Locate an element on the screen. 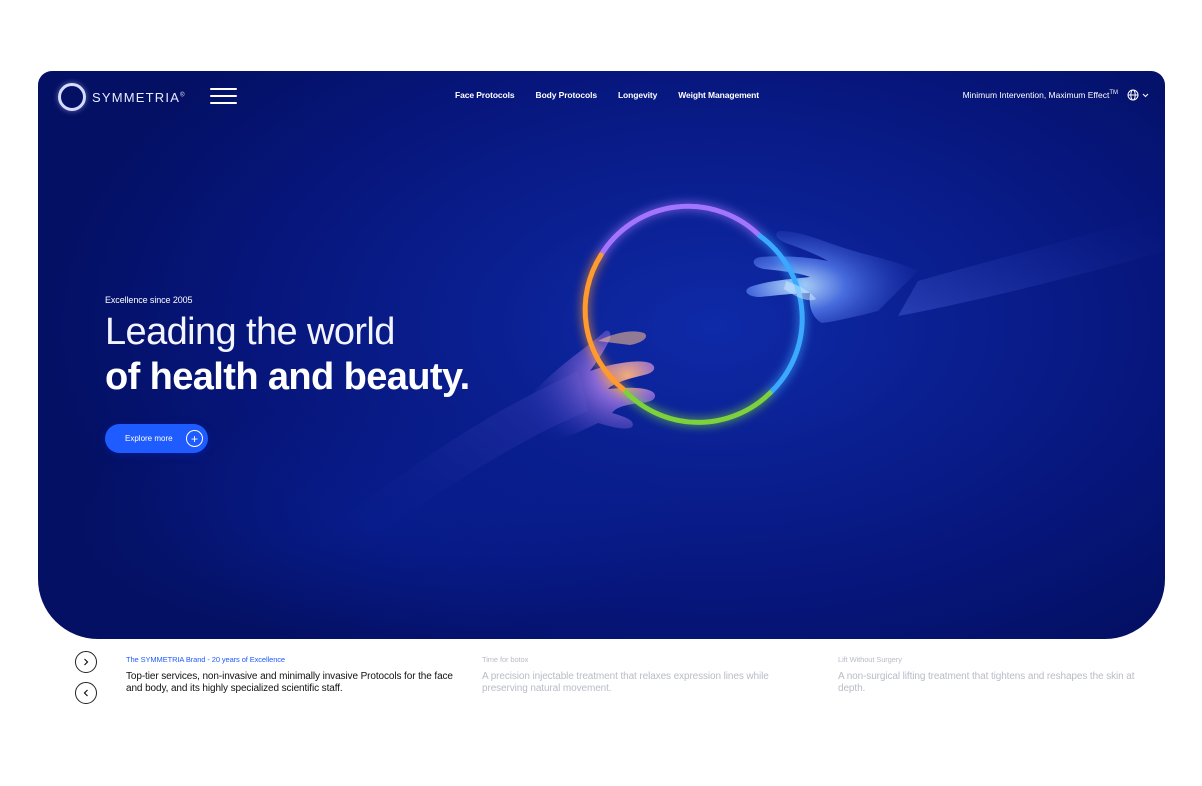 Image resolution: width=1202 pixels, height=786 pixels. nav-item-weight-management: Weight Management is located at coordinates (718, 95).